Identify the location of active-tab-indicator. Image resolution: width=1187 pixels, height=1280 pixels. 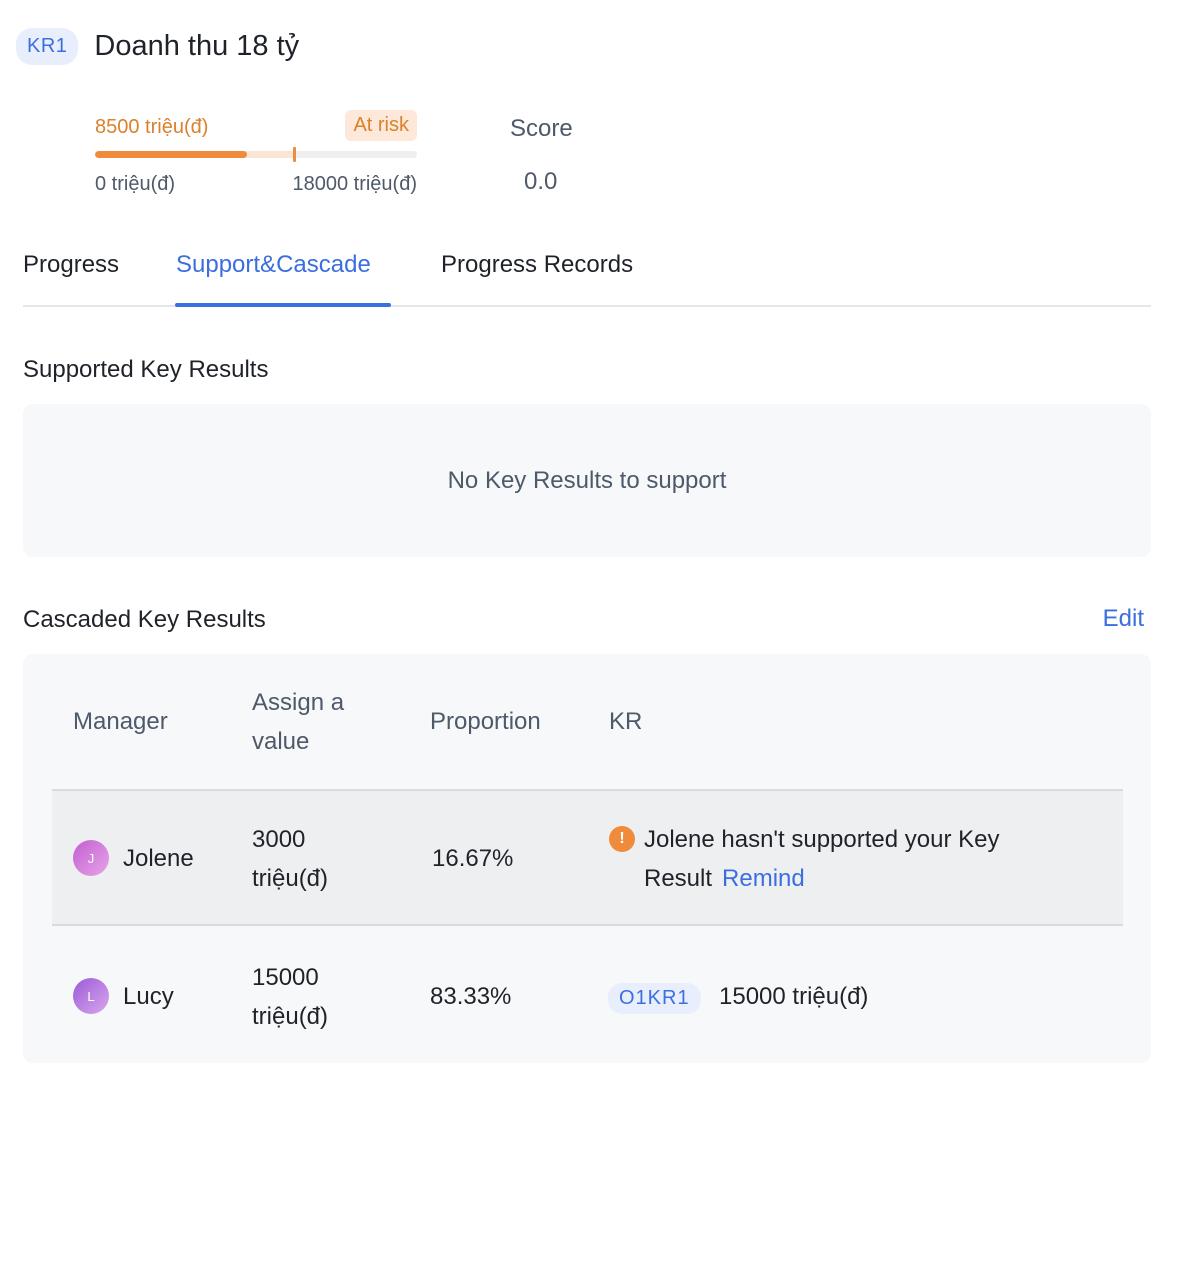
(283, 305).